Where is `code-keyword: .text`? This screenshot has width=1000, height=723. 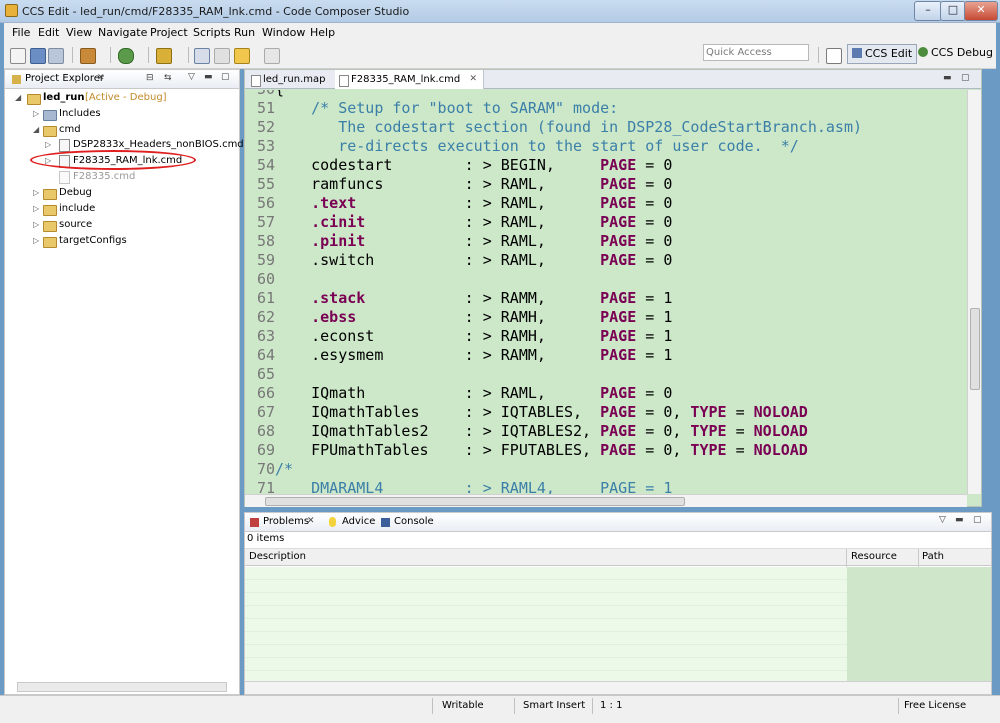
code-keyword: .text is located at coordinates (316, 203).